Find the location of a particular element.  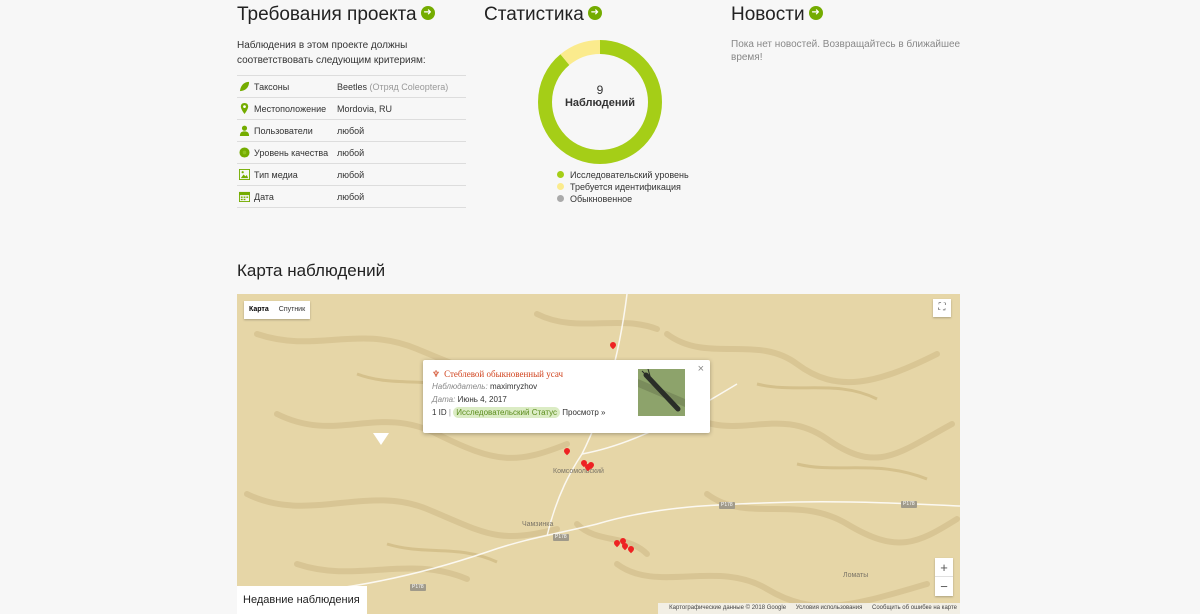

news-heading: Новости ➜ is located at coordinates (851, 15).